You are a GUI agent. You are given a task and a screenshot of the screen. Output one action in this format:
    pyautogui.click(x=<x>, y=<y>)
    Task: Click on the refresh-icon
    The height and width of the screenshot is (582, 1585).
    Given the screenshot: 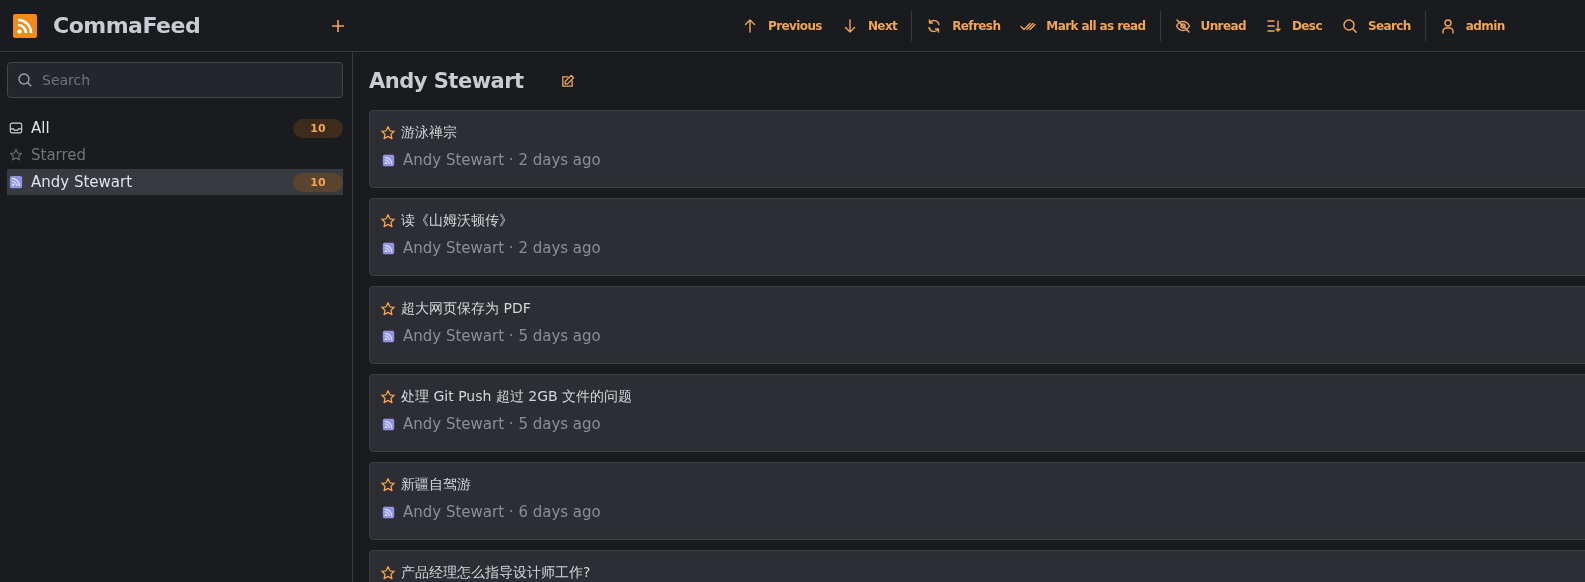 What is the action you would take?
    pyautogui.click(x=934, y=25)
    